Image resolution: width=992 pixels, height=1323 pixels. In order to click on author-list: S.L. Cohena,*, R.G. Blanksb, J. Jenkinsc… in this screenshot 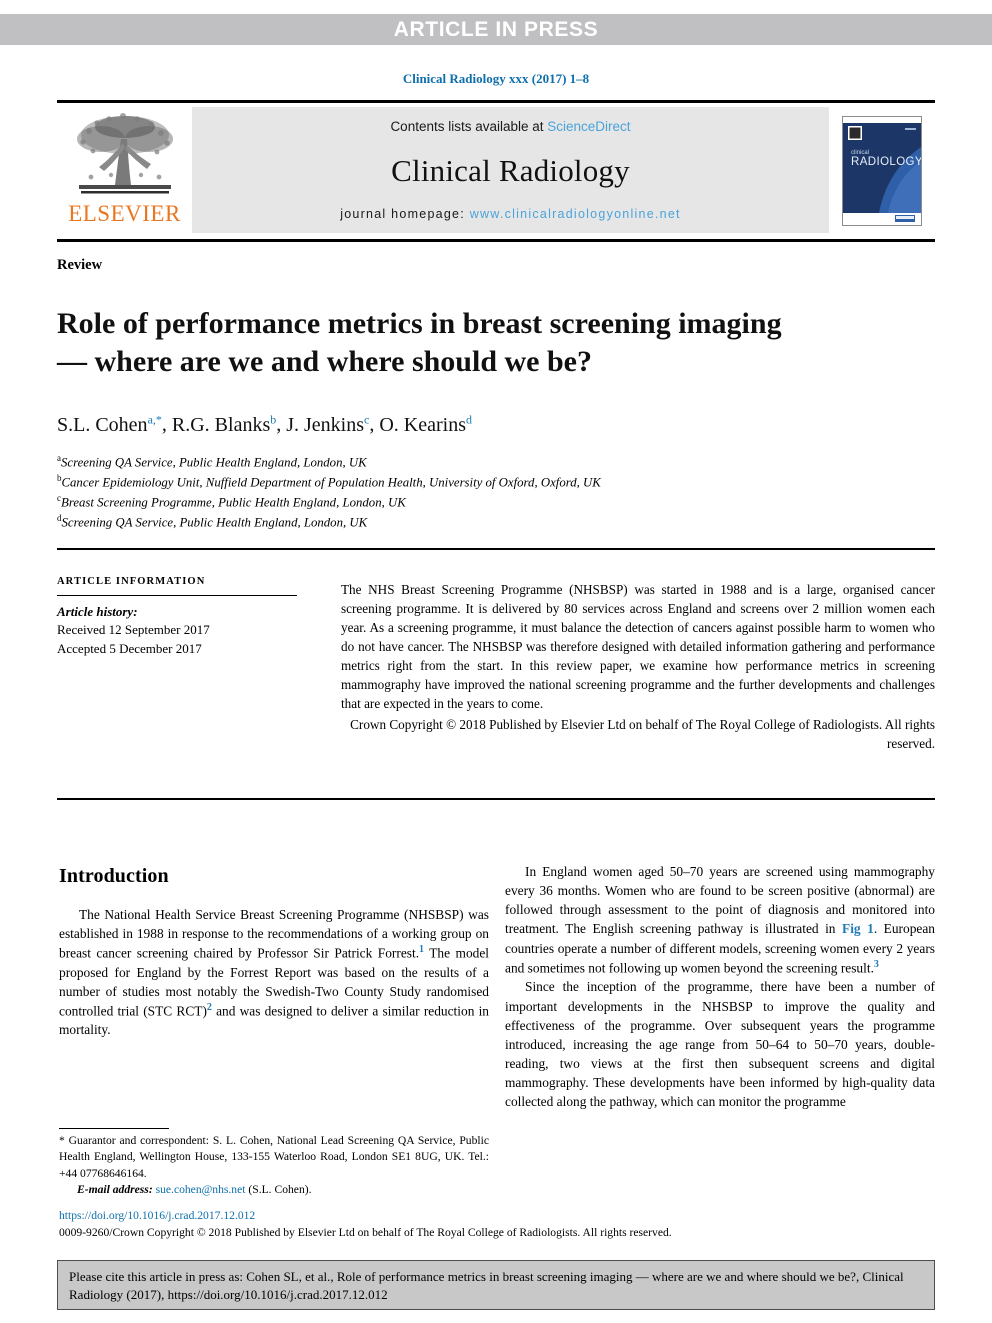, I will do `click(457, 424)`.